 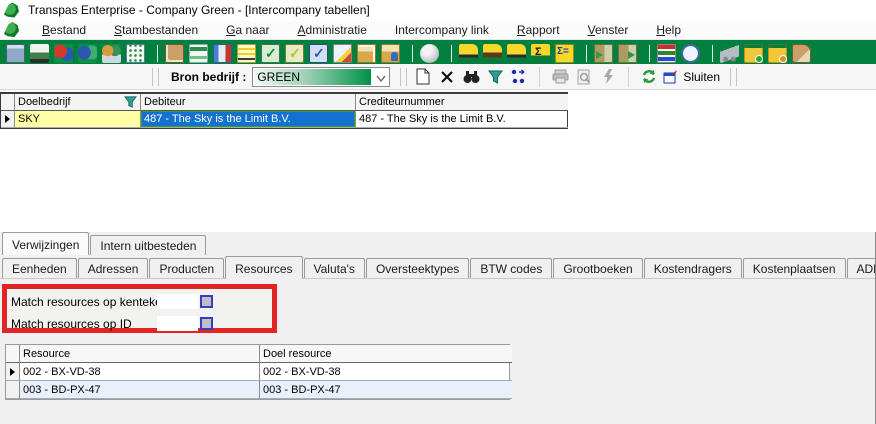 I want to click on energy-icon, so click(x=342, y=53).